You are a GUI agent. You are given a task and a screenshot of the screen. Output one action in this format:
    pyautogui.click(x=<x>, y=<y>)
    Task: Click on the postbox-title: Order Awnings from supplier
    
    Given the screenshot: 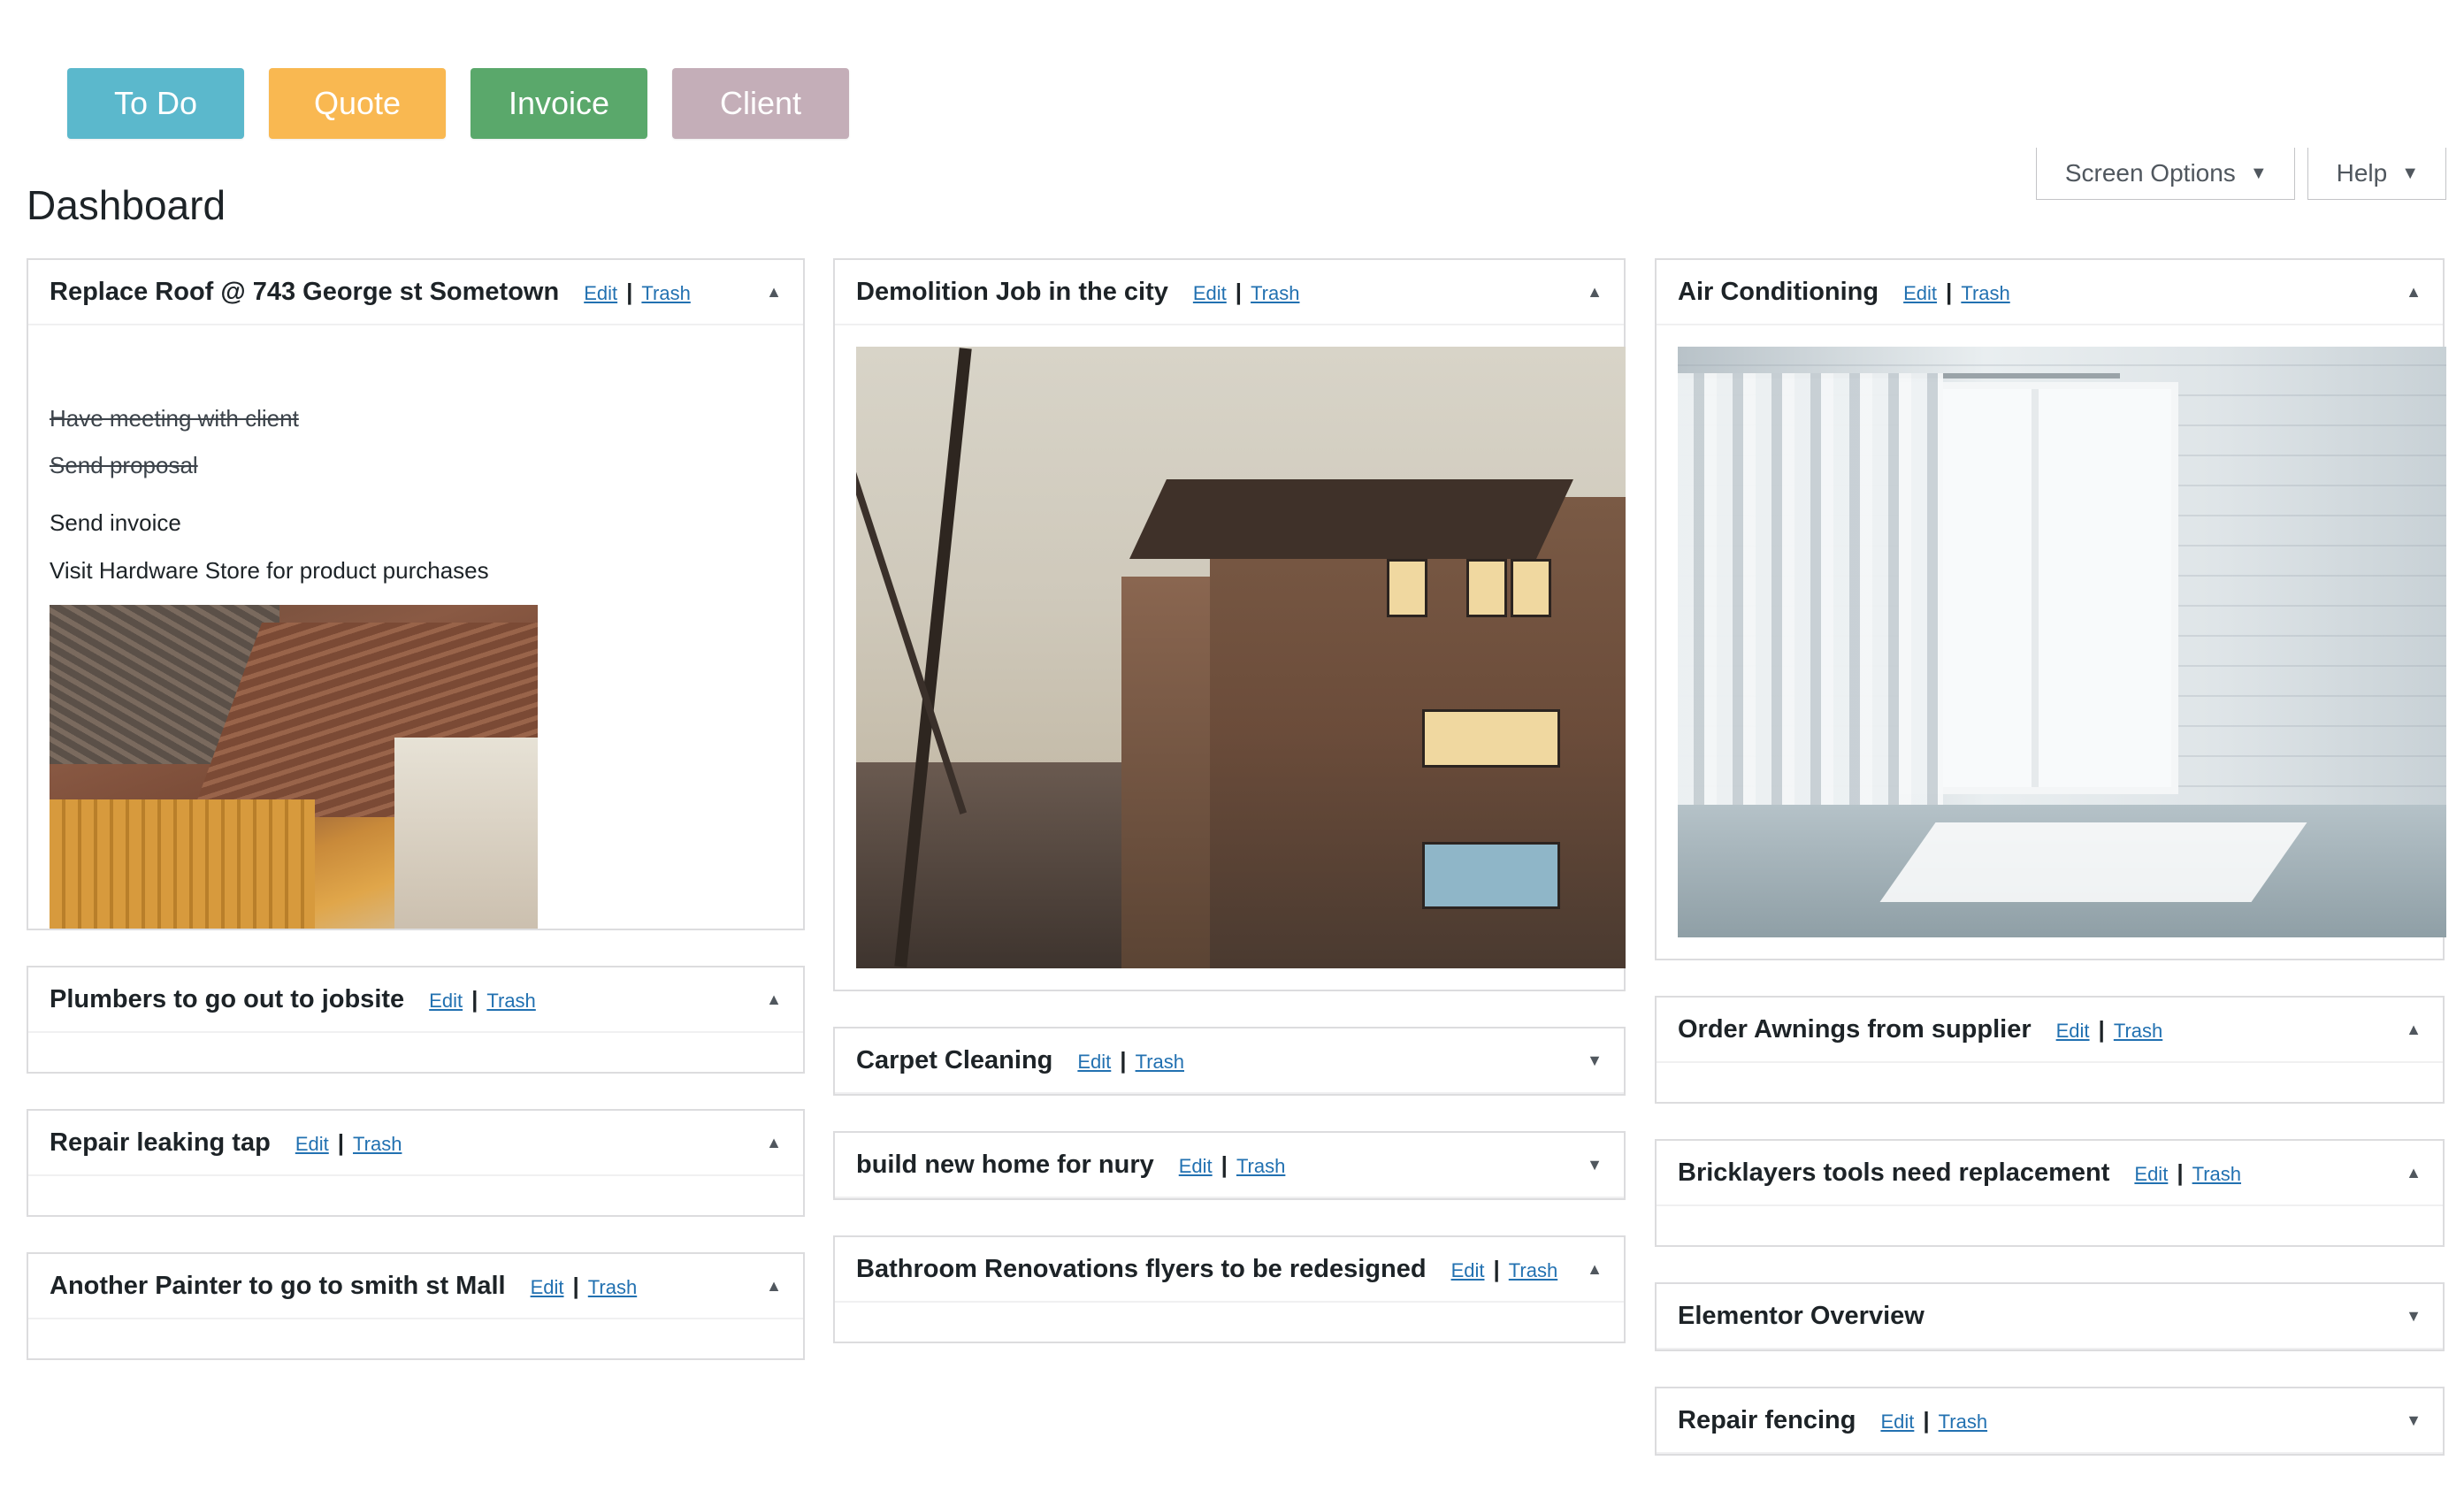 What is the action you would take?
    pyautogui.click(x=1855, y=1029)
    